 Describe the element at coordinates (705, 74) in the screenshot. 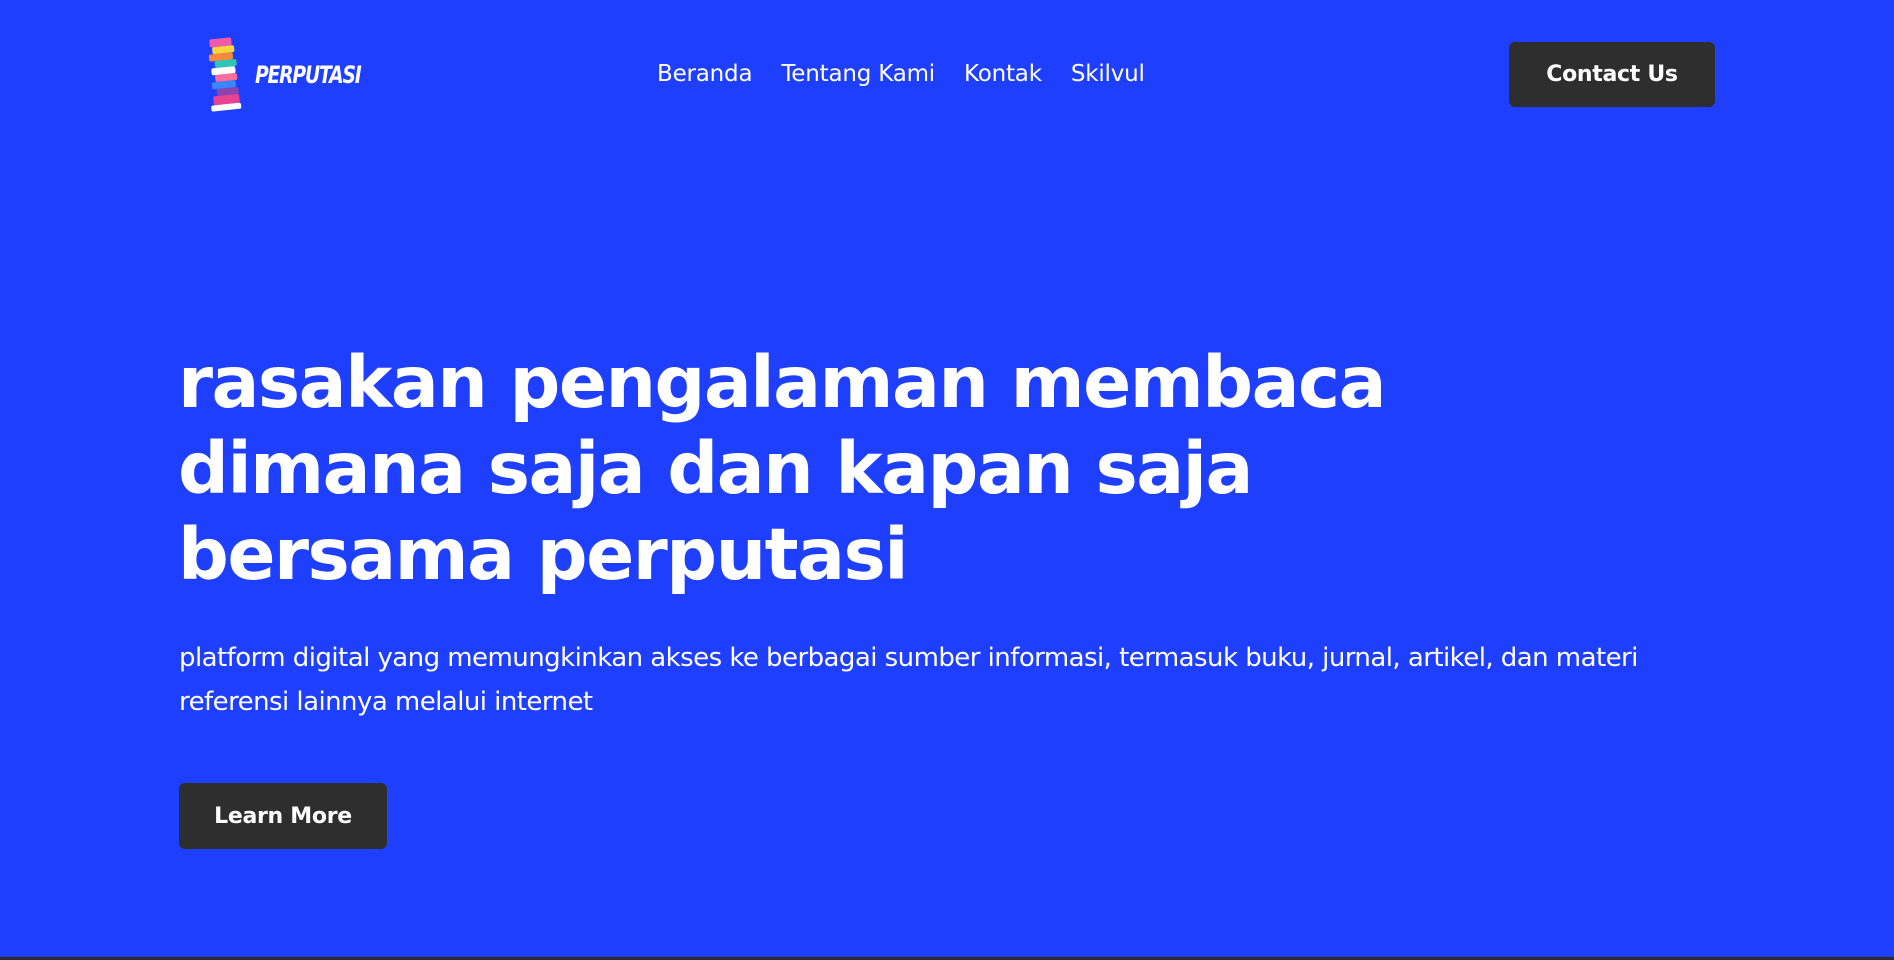

I see `nav-link-beranda: Beranda` at that location.